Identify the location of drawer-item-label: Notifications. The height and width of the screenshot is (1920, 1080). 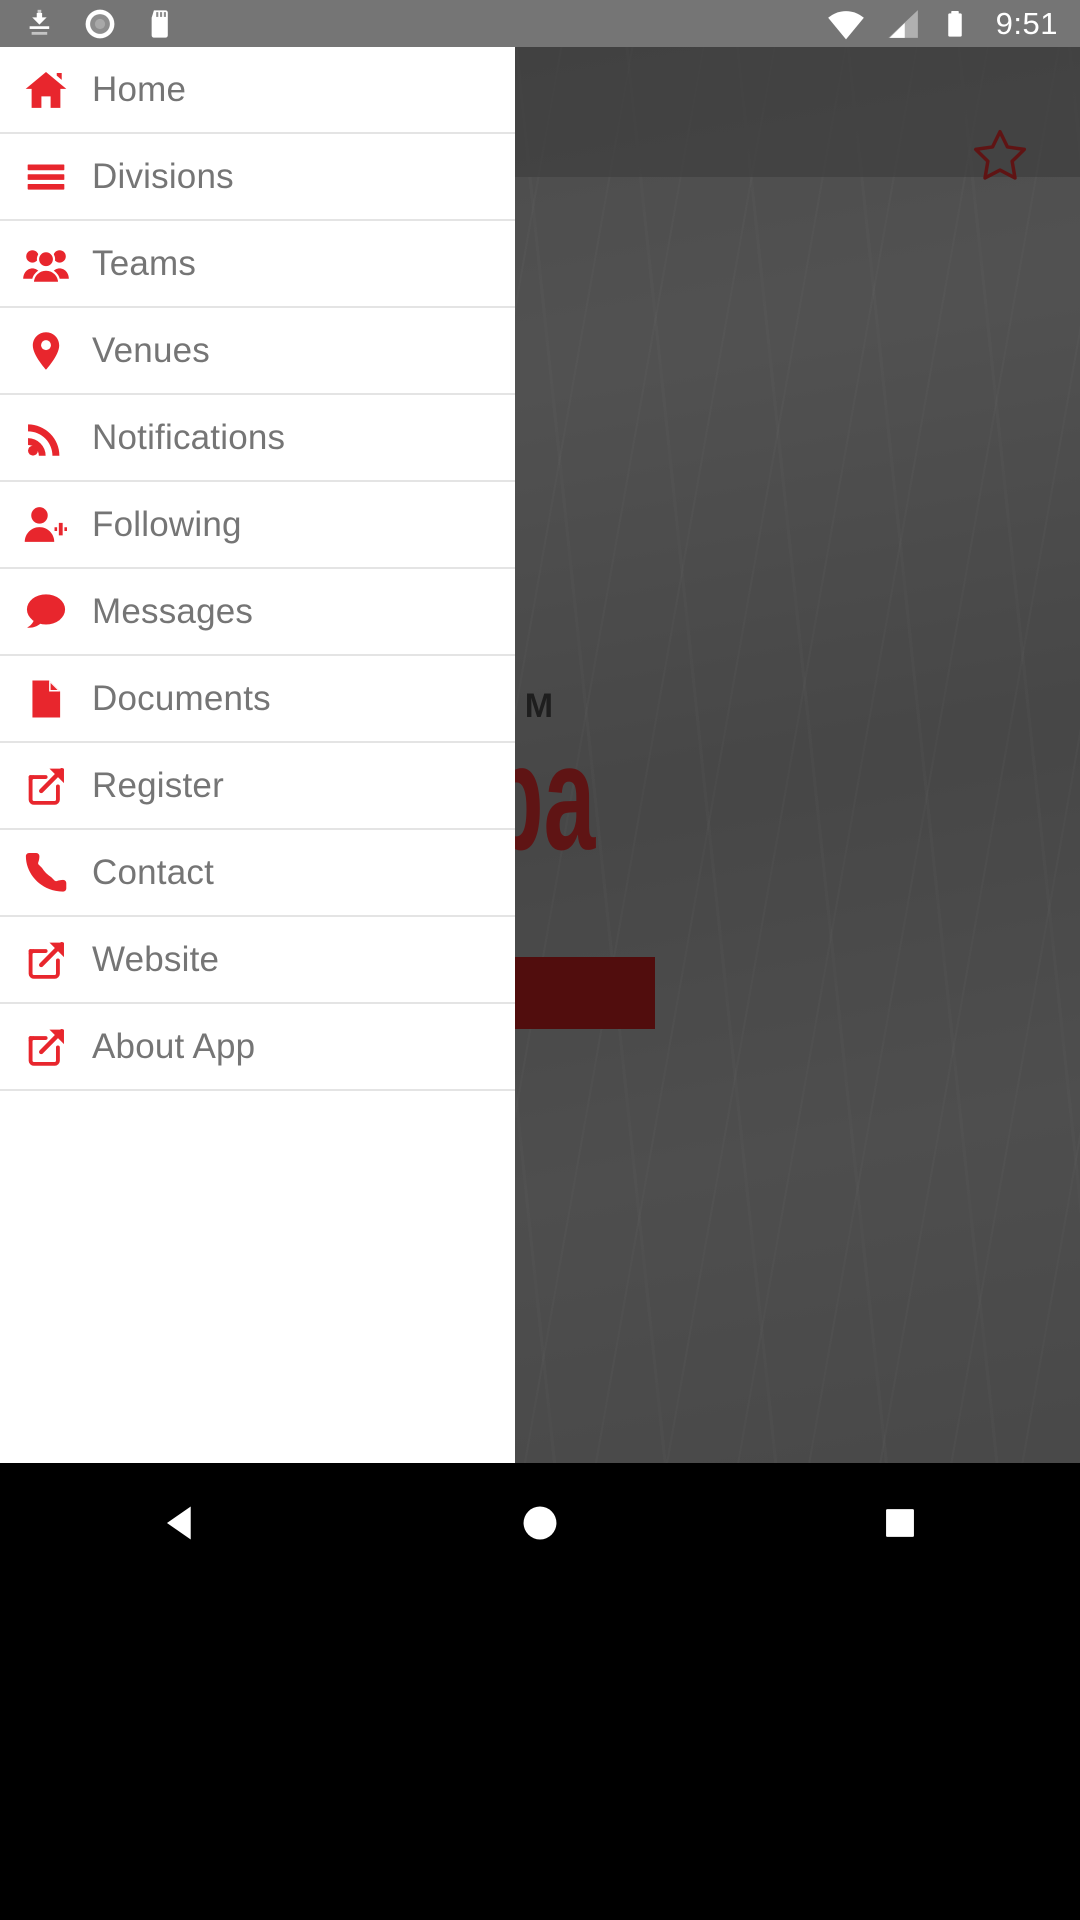
(189, 437).